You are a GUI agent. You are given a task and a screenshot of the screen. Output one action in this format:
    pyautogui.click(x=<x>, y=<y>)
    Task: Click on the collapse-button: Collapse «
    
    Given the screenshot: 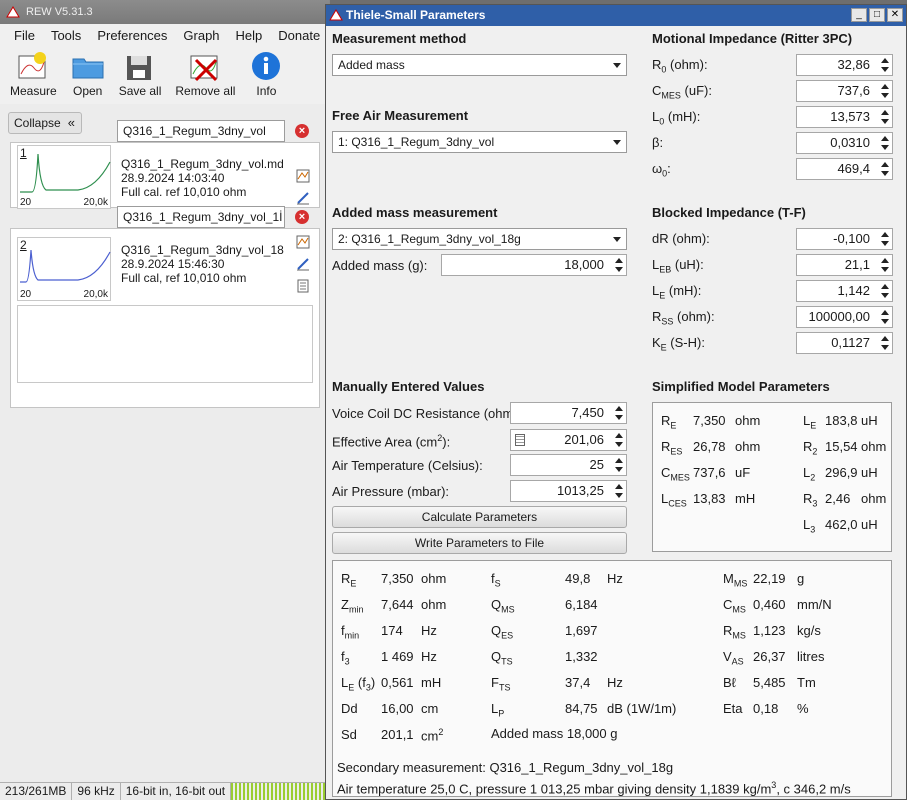 What is the action you would take?
    pyautogui.click(x=45, y=123)
    